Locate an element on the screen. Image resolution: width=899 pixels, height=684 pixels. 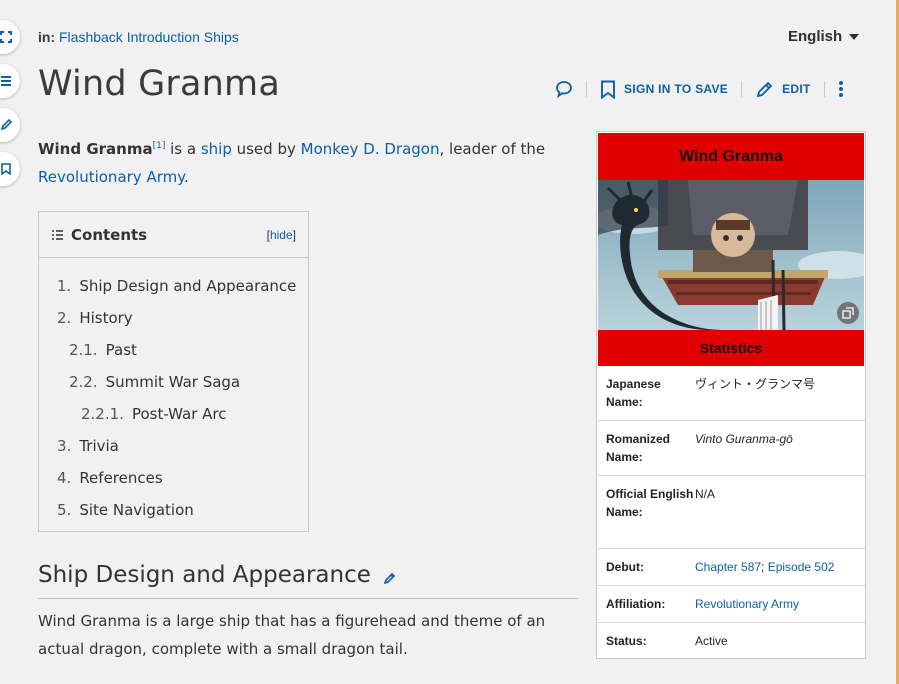
toc-item-number: 4. is located at coordinates (64, 478).